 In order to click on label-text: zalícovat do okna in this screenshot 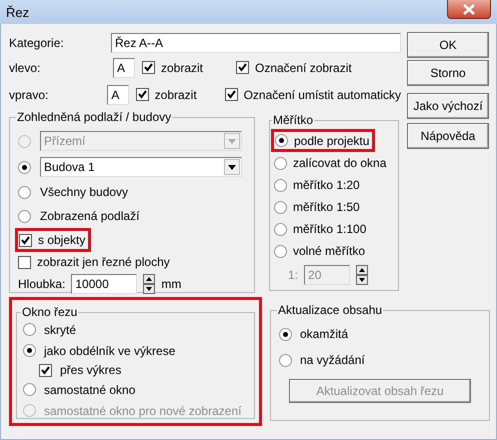, I will do `click(339, 163)`.